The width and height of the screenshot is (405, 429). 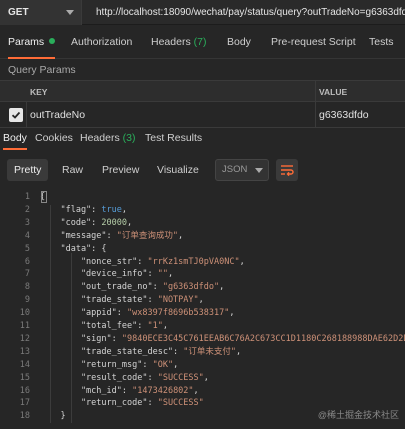 I want to click on response-tabs: Body Cookies Headers (3) Test Results, so click(x=202, y=139).